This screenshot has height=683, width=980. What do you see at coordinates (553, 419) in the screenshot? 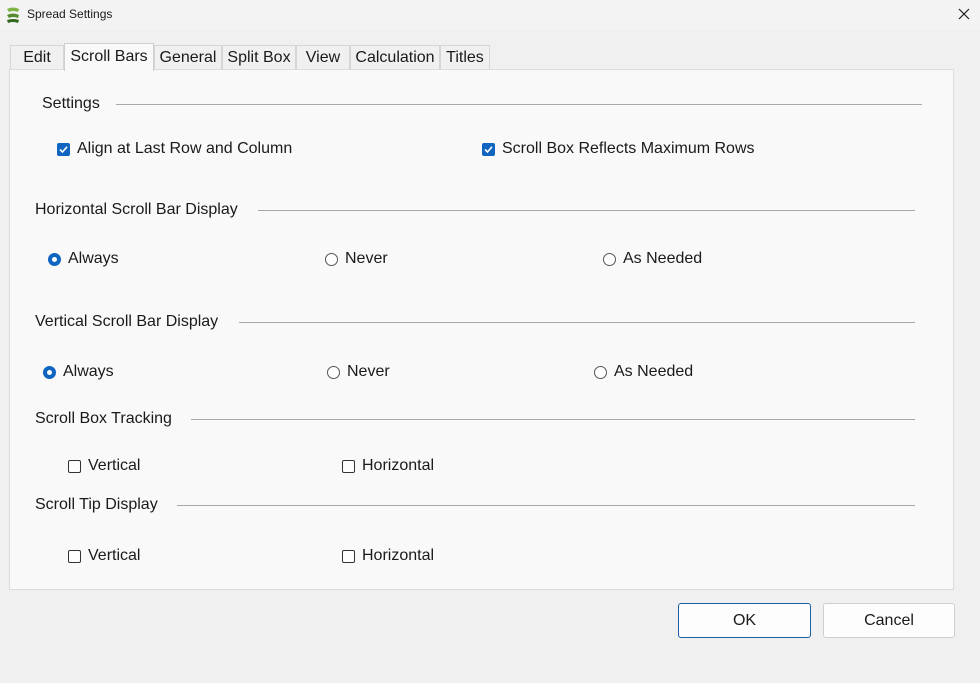
I see `scroll-box-tracking-divider` at bounding box center [553, 419].